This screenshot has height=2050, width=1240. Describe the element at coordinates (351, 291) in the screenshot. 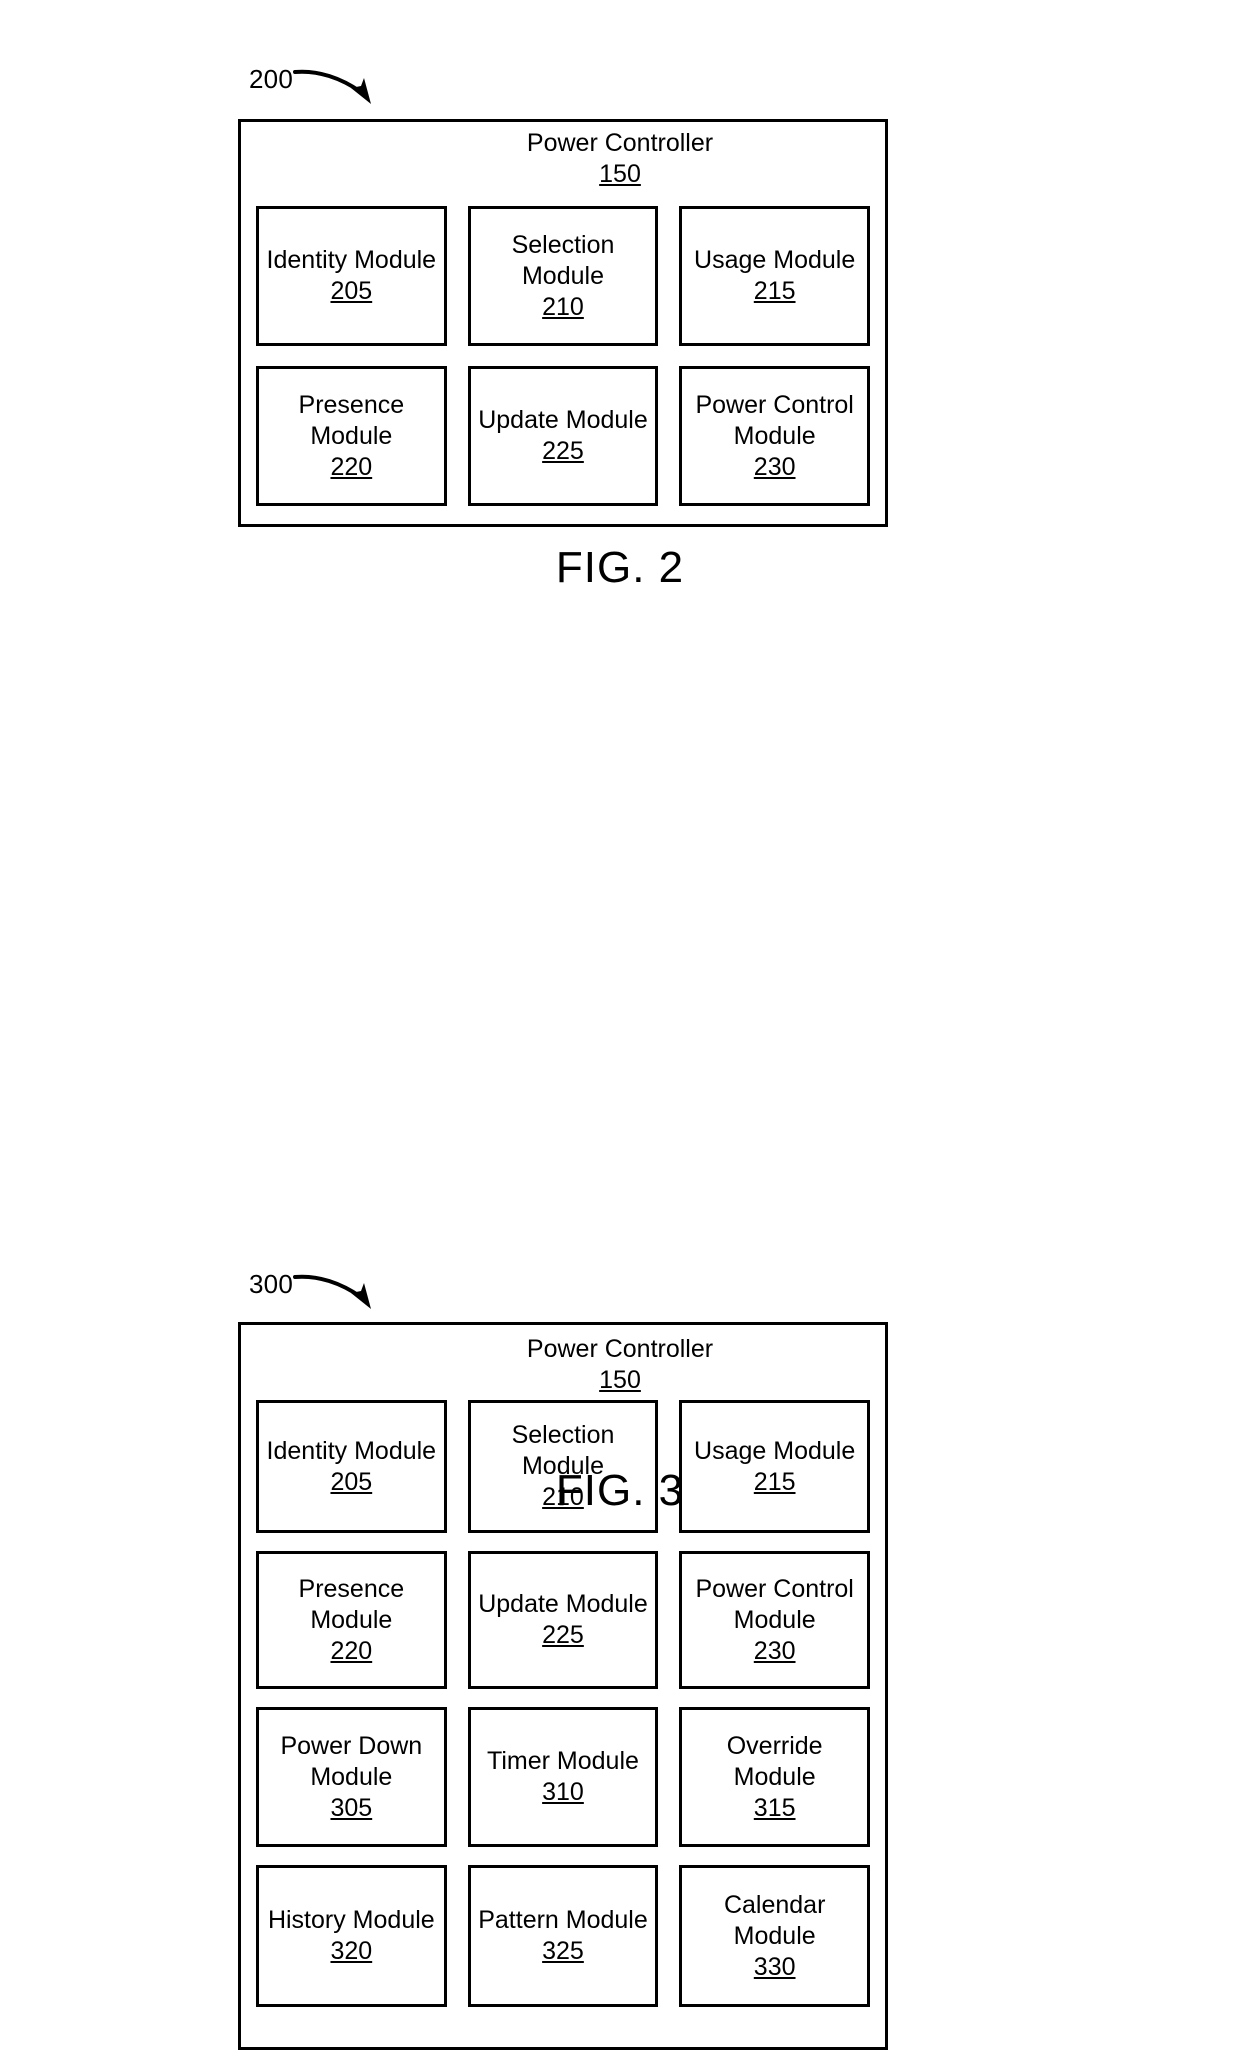

I see `module-number: 205` at that location.